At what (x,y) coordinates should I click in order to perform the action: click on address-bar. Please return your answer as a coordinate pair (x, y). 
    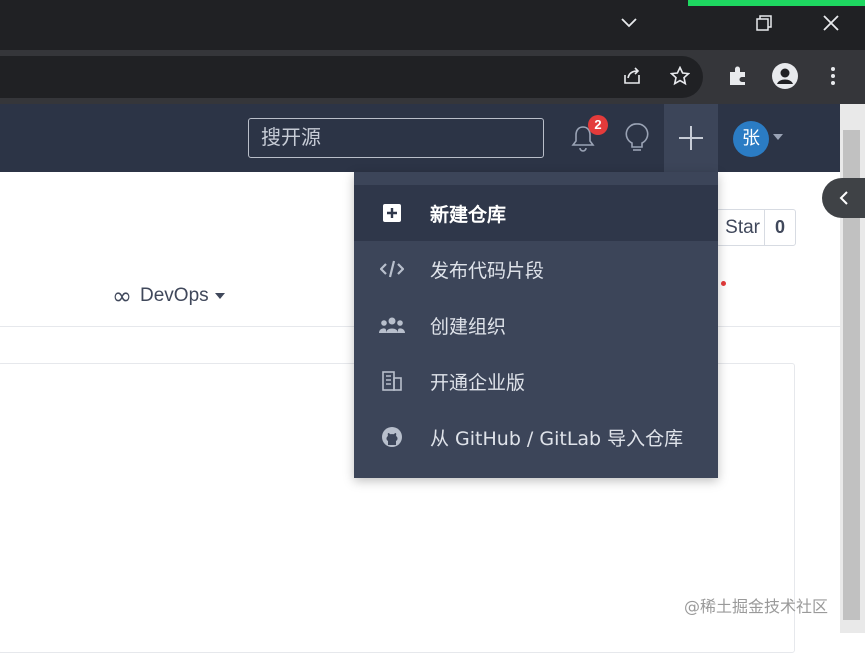
    Looking at the image, I should click on (351, 77).